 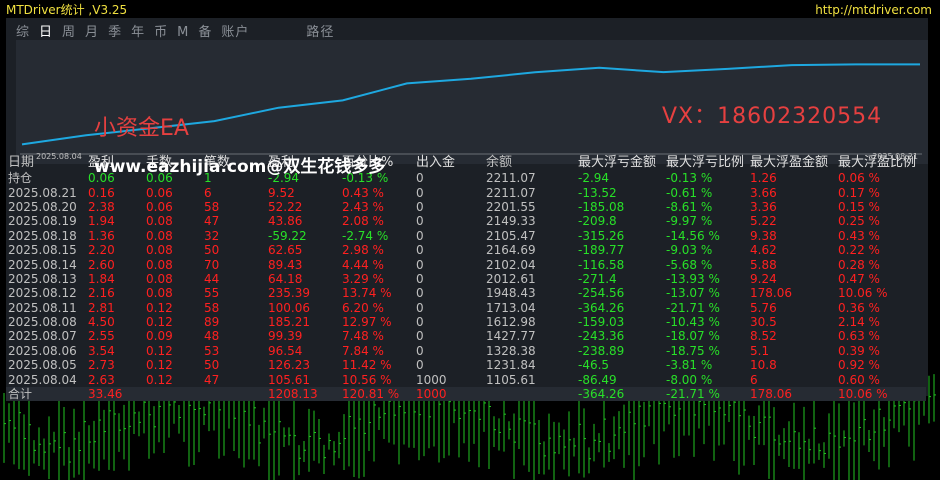 What do you see at coordinates (763, 322) in the screenshot?
I see `cell-10: 30.5` at bounding box center [763, 322].